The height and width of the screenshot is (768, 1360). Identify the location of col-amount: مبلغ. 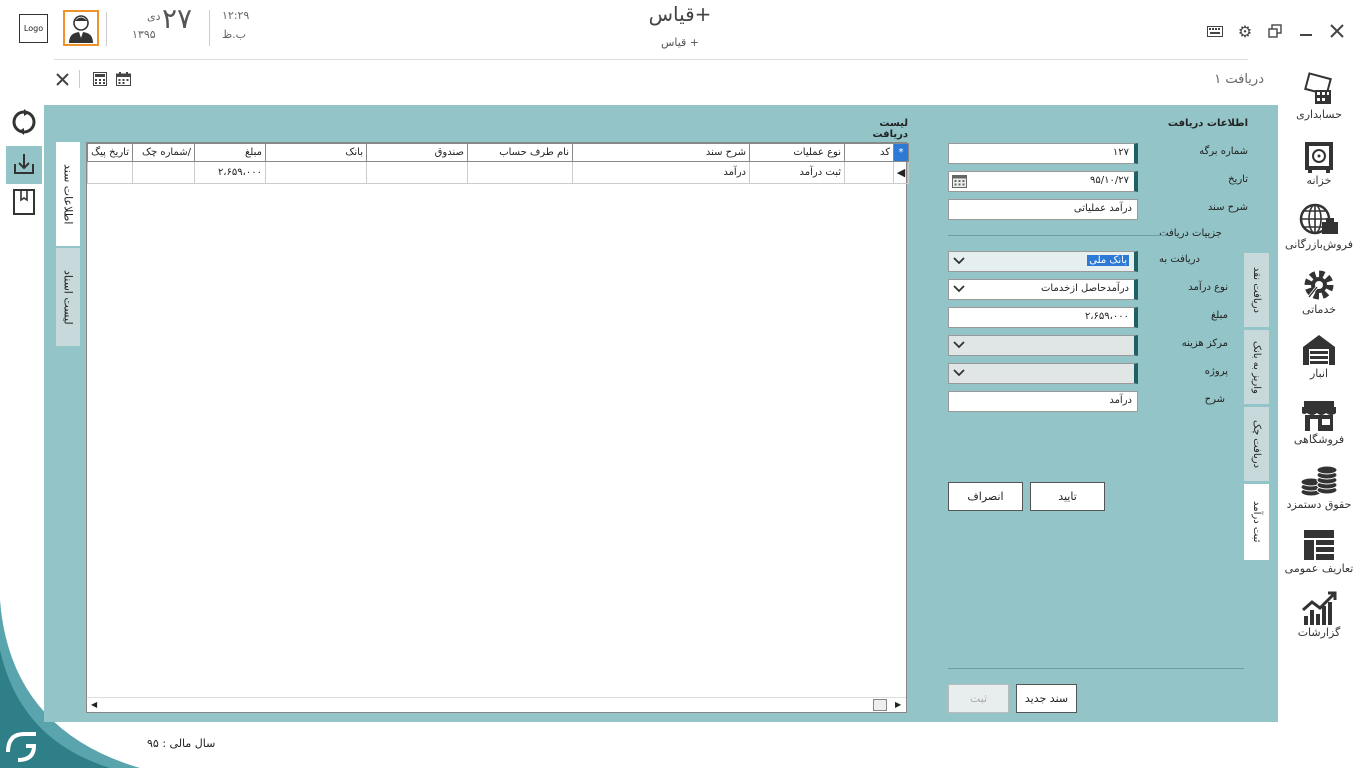
(230, 152).